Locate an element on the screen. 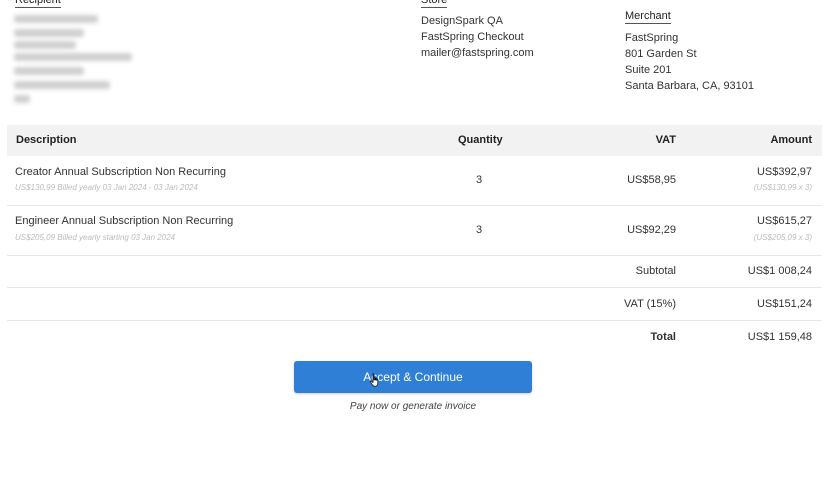  header-vat: VAT is located at coordinates (665, 140).